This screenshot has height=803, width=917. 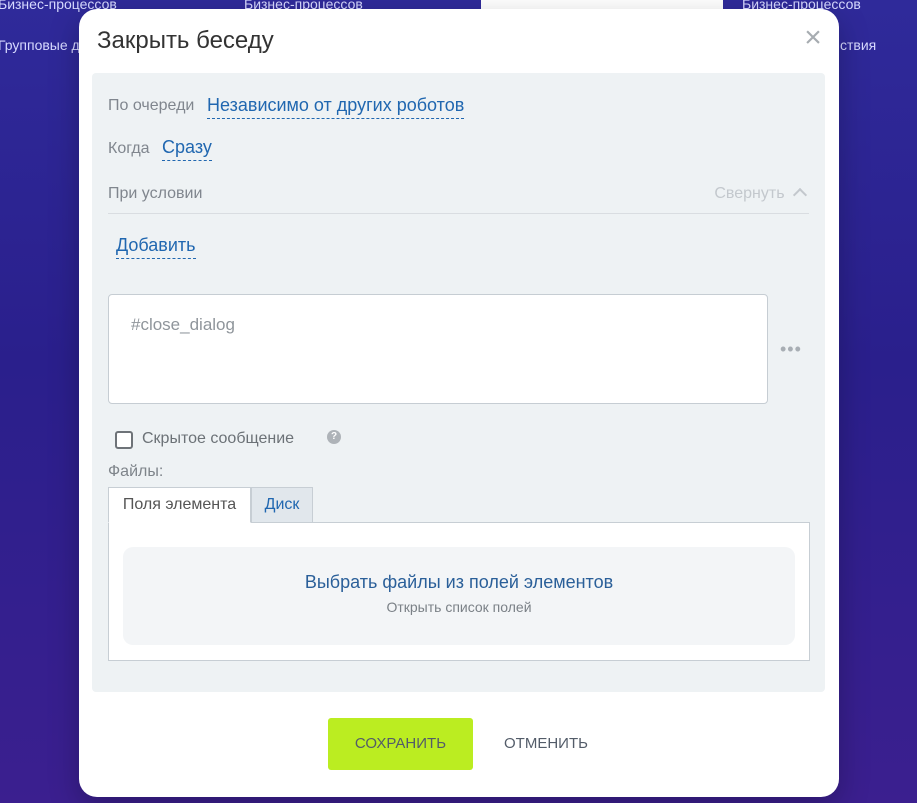 I want to click on queue-mode-link: Независимо от других роботов, so click(x=336, y=107).